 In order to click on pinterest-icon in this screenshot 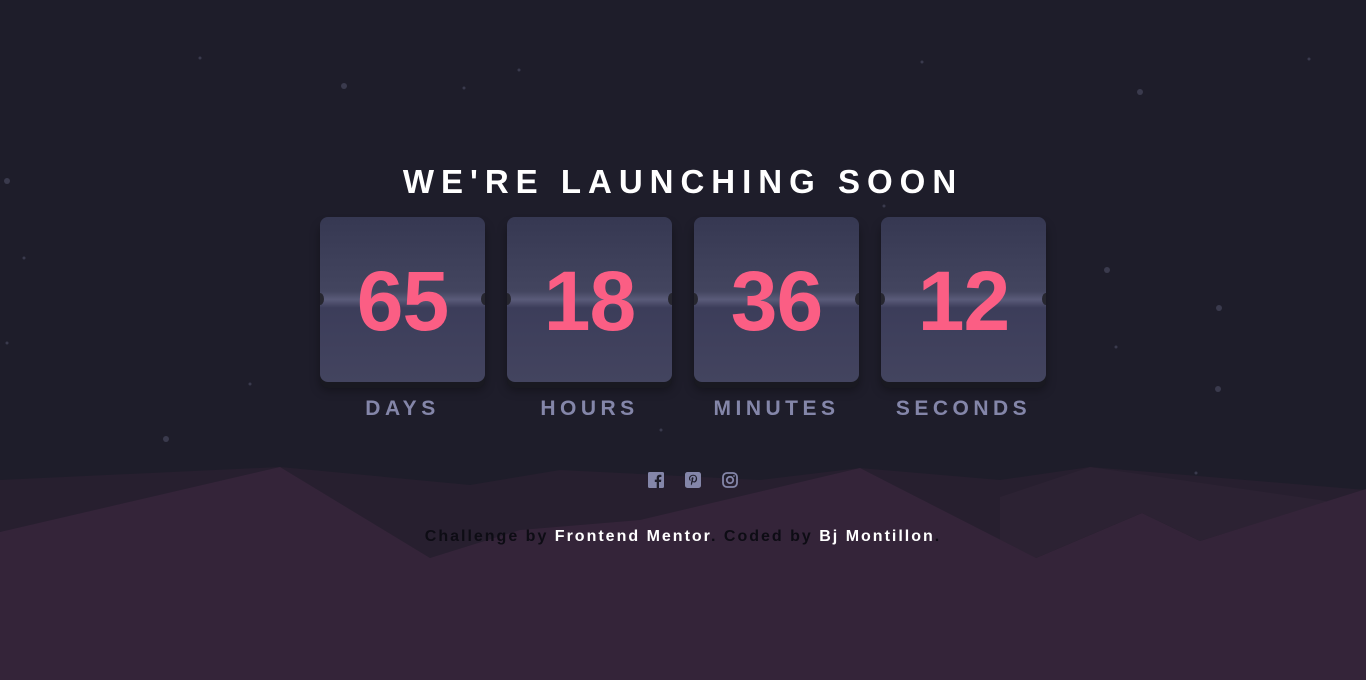, I will do `click(693, 480)`.